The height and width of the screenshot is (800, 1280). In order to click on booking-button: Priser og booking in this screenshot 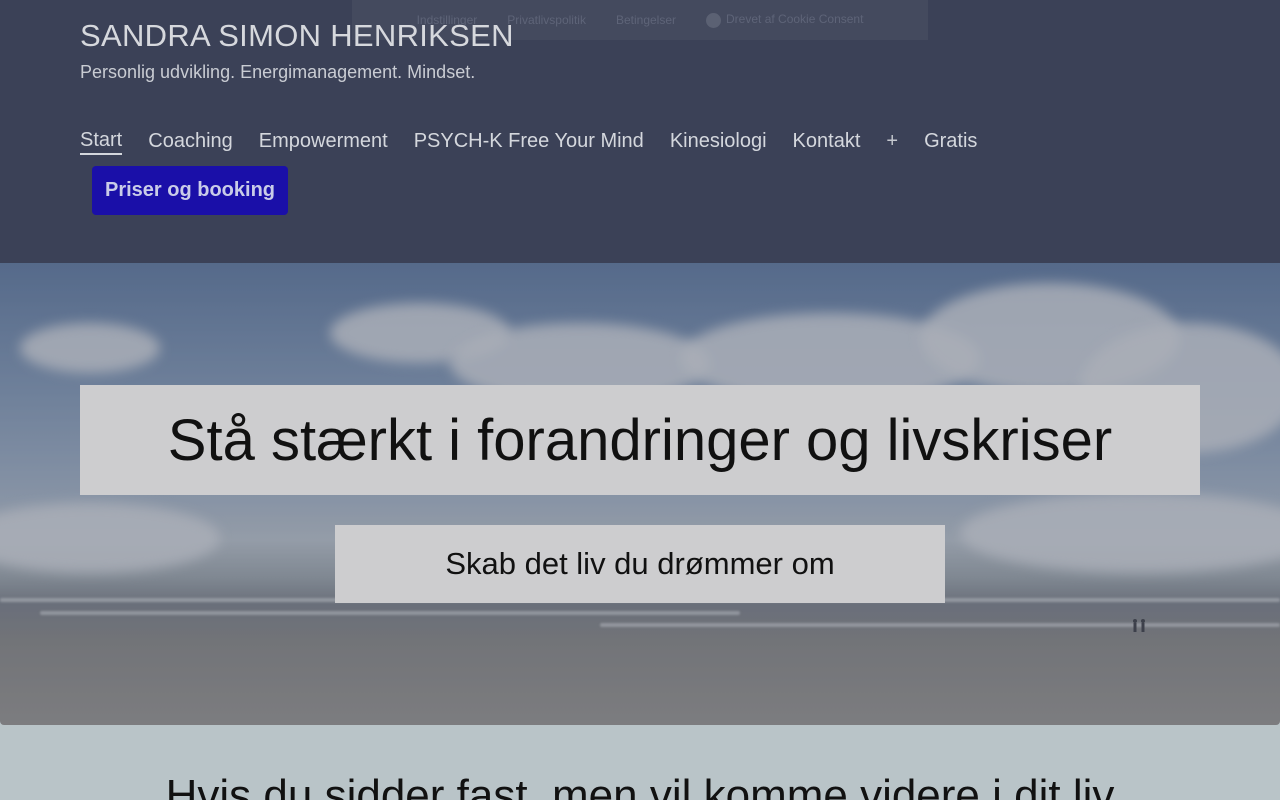, I will do `click(190, 190)`.